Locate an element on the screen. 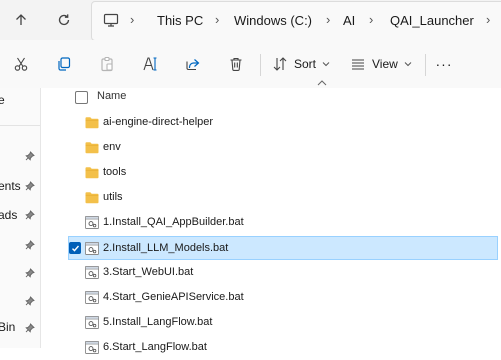 This screenshot has width=501, height=360. paste-button is located at coordinates (107, 64).